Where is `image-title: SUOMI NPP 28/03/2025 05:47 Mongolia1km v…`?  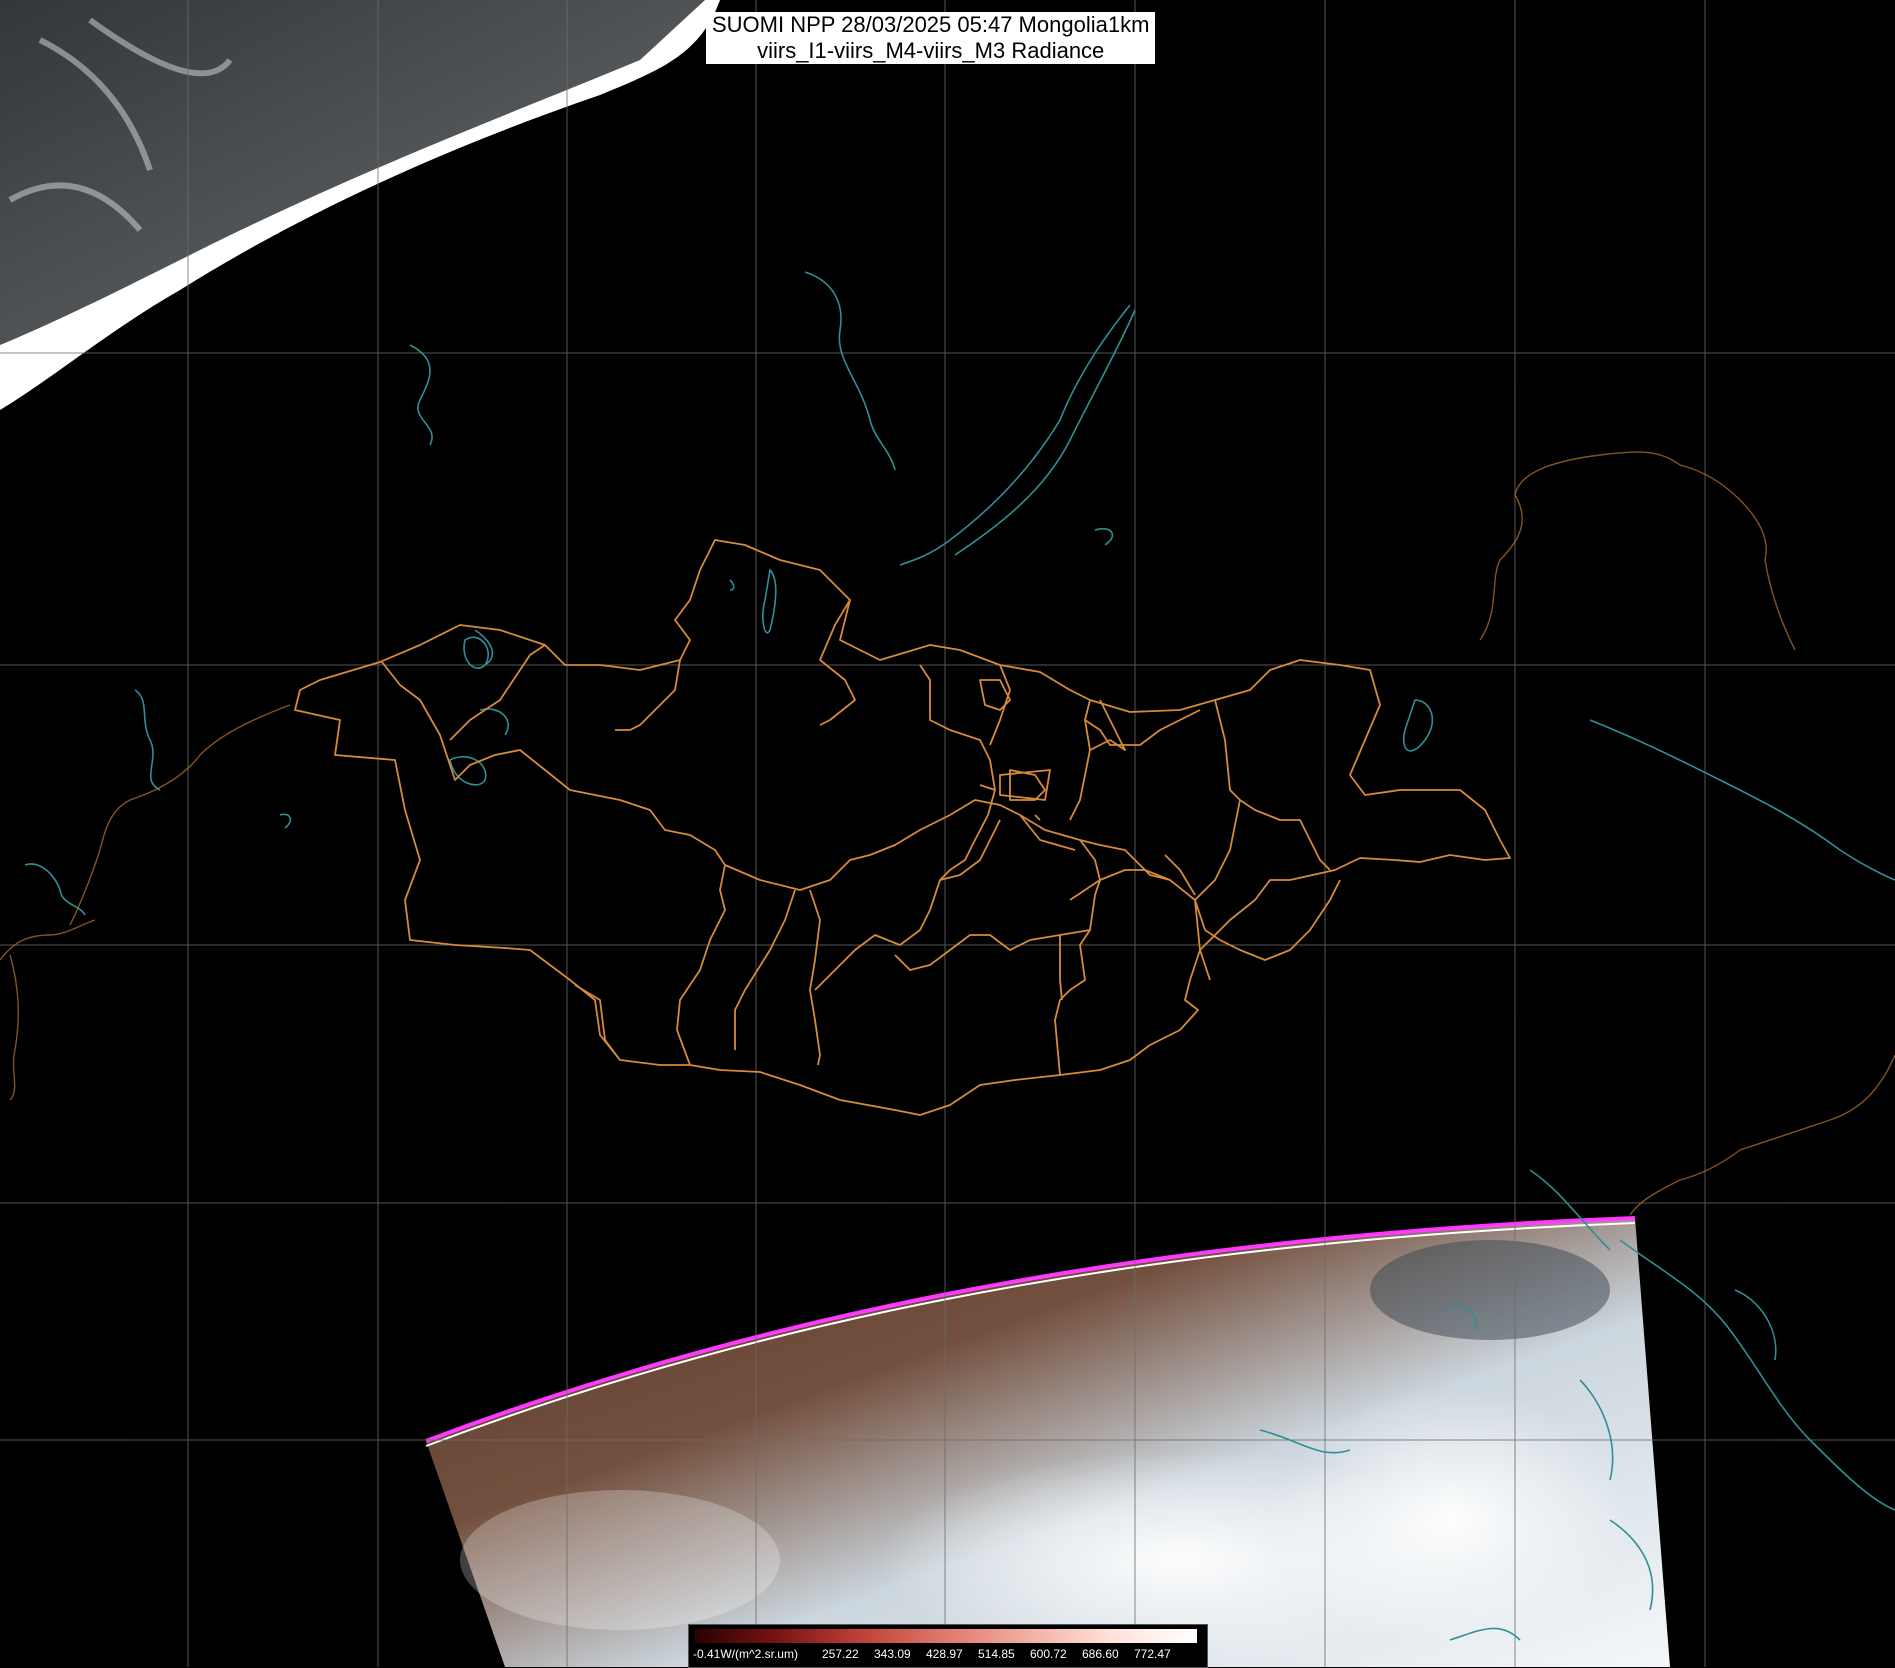 image-title: SUOMI NPP 28/03/2025 05:47 Mongolia1km v… is located at coordinates (931, 38).